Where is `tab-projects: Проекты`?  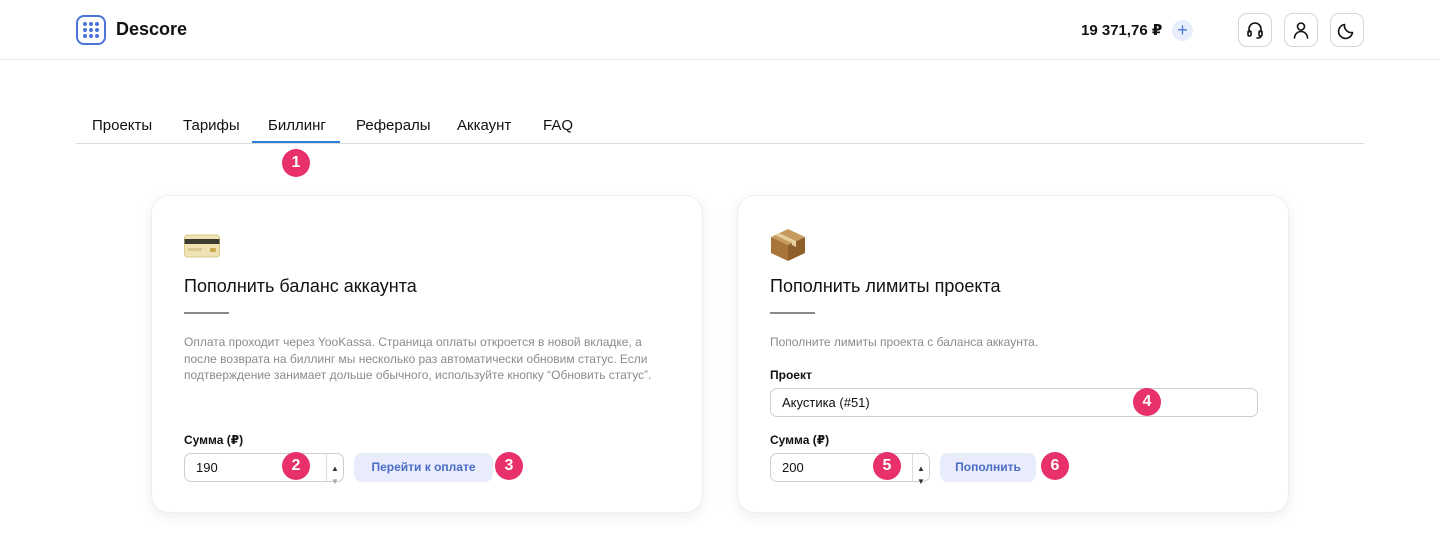
tab-projects: Проекты is located at coordinates (122, 125).